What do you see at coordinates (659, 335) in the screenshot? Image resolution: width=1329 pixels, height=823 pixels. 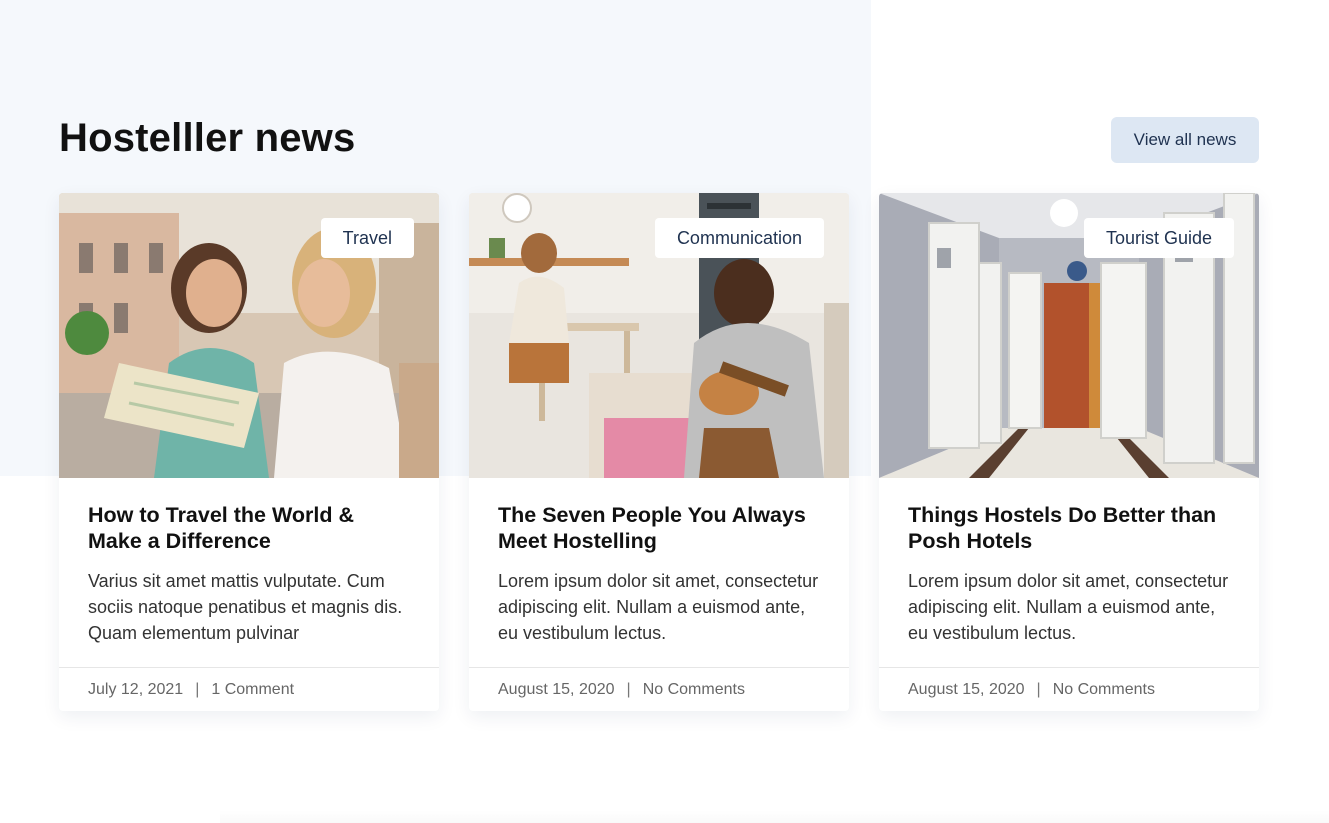 I see `card-image-communication: Communication` at bounding box center [659, 335].